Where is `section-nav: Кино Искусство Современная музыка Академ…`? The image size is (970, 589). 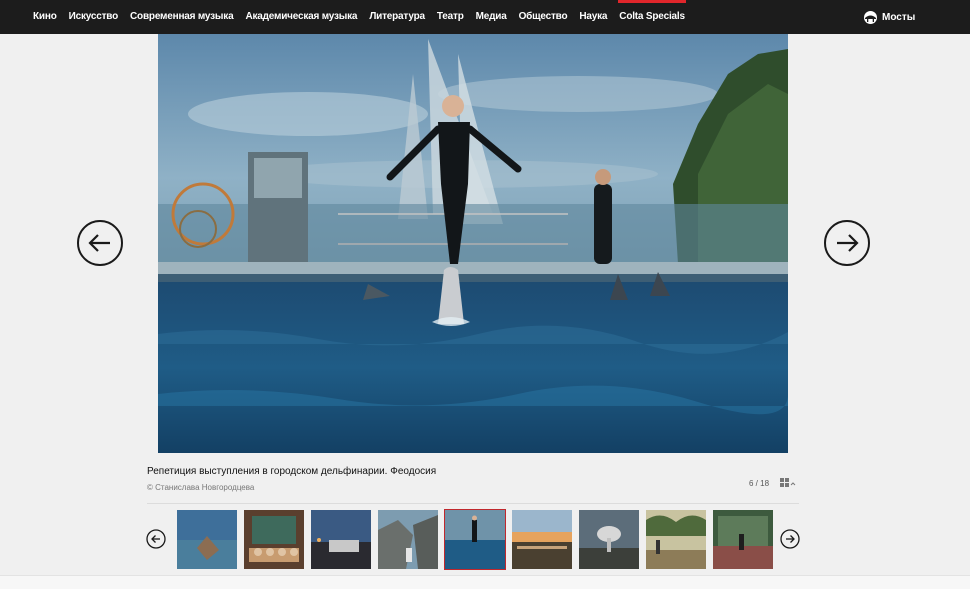
section-nav: Кино Искусство Современная музыка Академ… is located at coordinates (365, 17).